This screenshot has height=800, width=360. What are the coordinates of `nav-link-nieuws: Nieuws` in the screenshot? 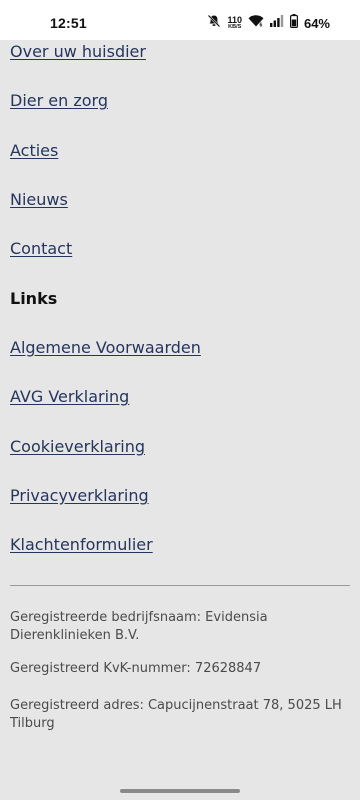 It's located at (39, 199).